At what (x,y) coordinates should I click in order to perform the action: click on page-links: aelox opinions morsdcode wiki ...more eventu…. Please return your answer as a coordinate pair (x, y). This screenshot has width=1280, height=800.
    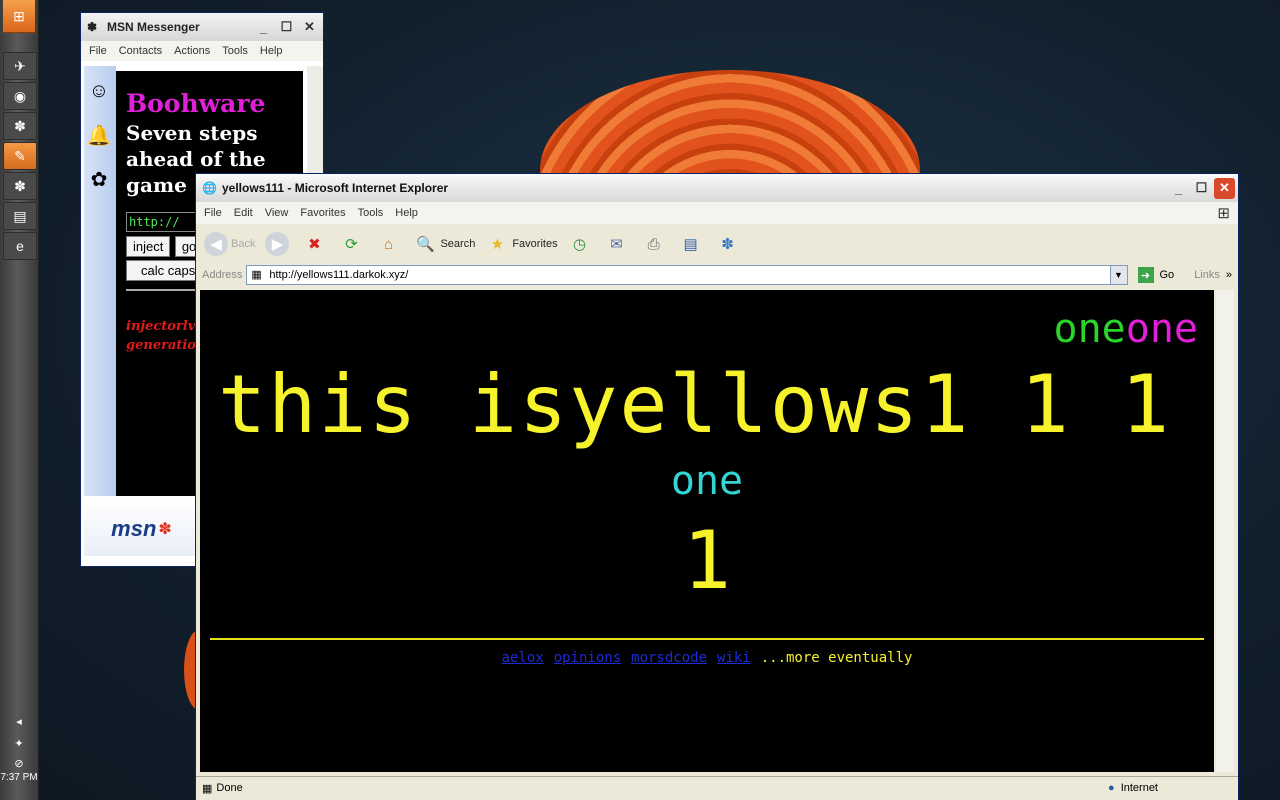
    Looking at the image, I should click on (707, 658).